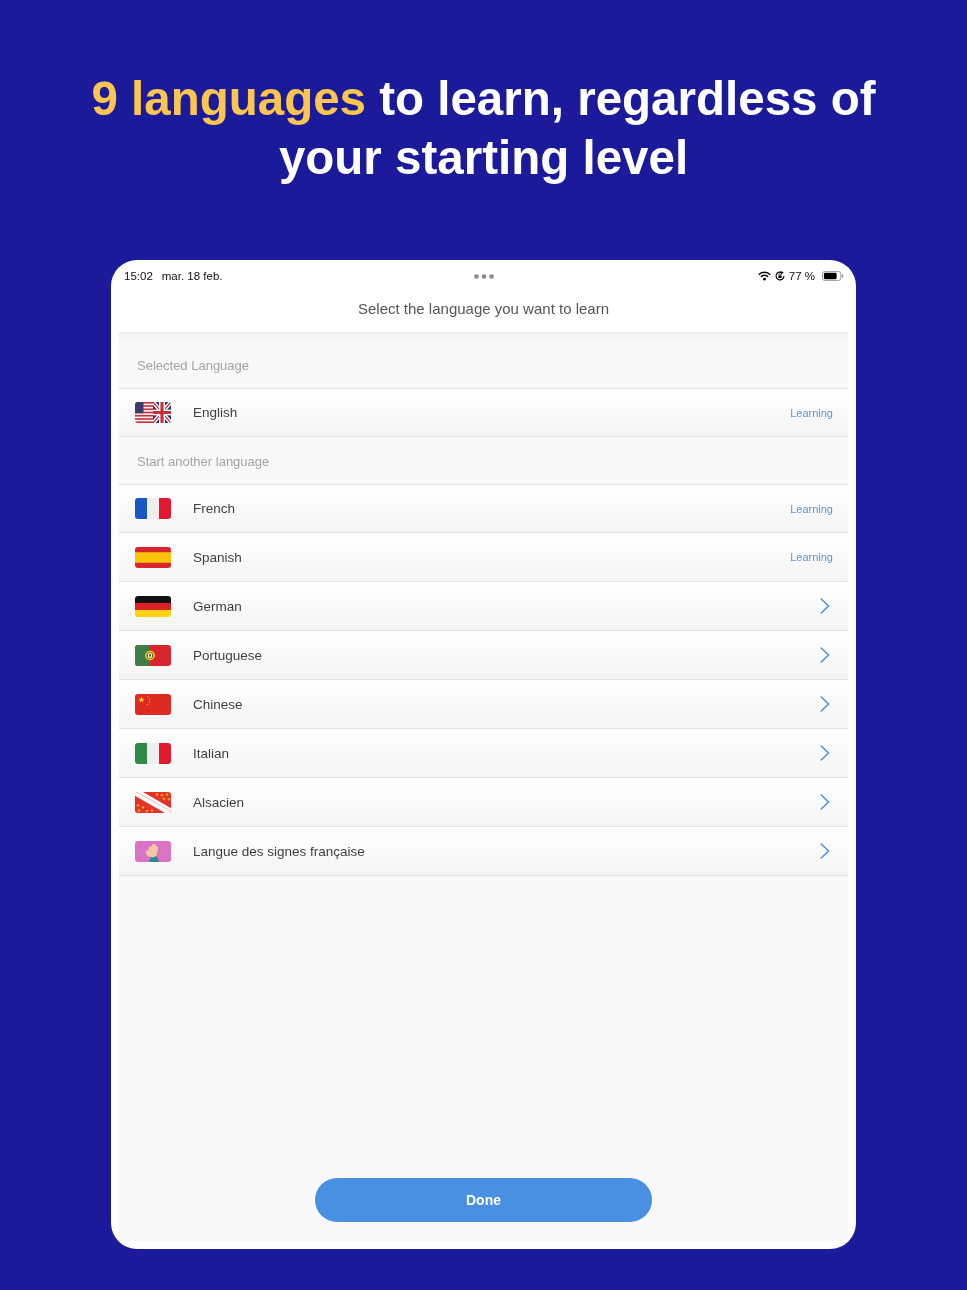  Describe the element at coordinates (219, 802) in the screenshot. I see `language-name: Alsacien` at that location.